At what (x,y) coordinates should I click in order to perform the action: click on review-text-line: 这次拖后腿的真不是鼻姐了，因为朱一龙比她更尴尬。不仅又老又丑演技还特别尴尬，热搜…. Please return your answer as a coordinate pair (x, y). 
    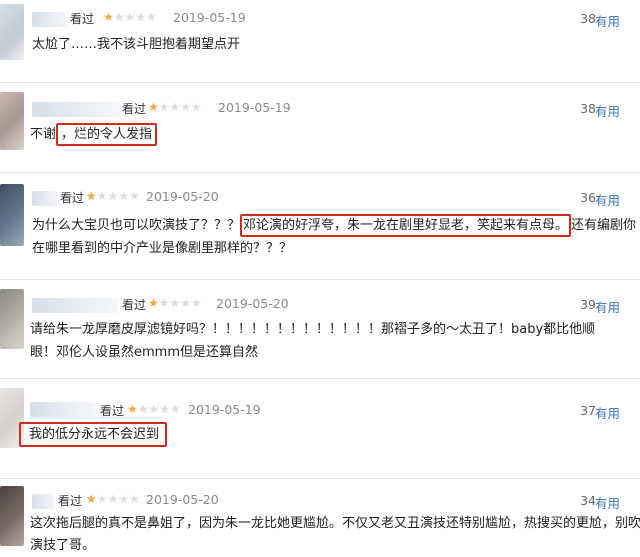
    Looking at the image, I should click on (335, 523).